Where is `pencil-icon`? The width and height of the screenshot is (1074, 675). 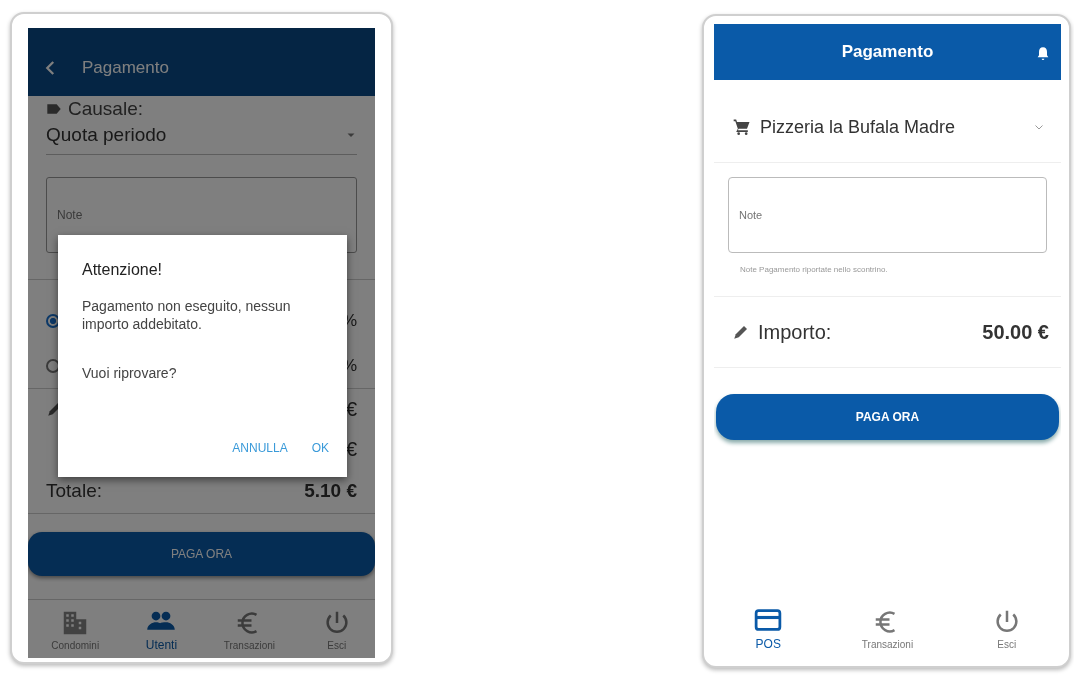
pencil-icon is located at coordinates (741, 332).